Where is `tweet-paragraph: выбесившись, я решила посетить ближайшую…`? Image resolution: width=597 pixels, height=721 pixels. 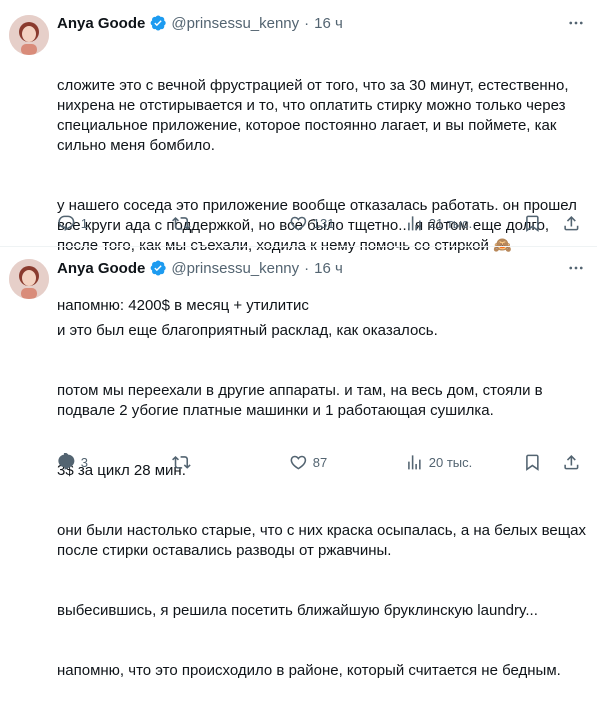
tweet-paragraph: выбесившись, я решила посетить ближайшую… is located at coordinates (297, 610).